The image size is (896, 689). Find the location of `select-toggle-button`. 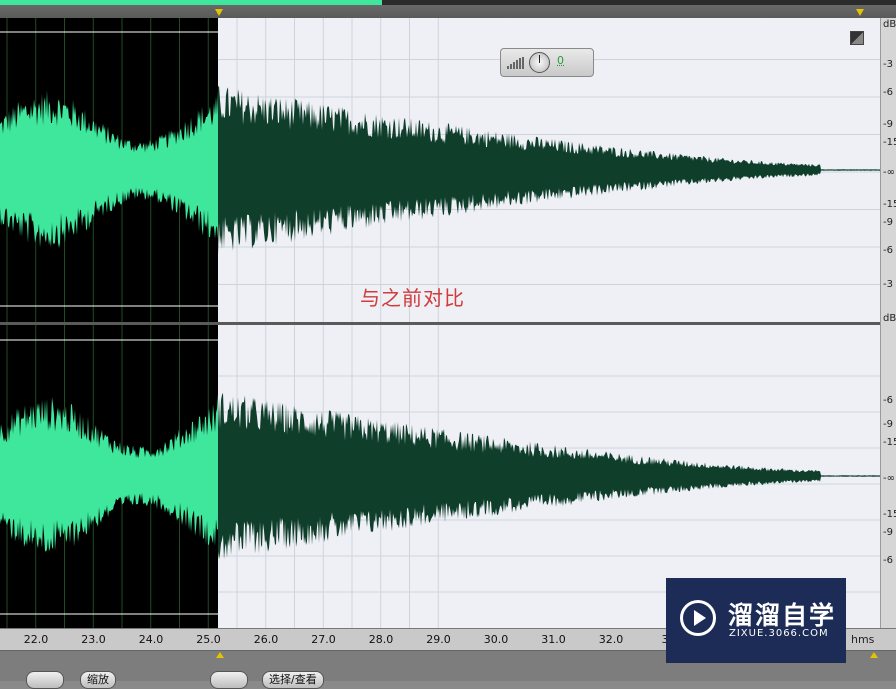

select-toggle-button is located at coordinates (229, 680).